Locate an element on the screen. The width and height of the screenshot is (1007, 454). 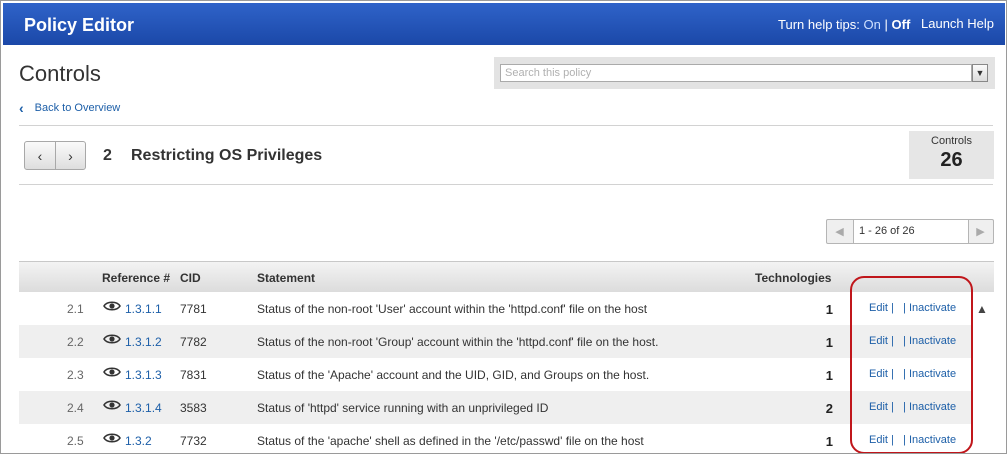
controls-count-box: Controls 26 is located at coordinates (951, 155).